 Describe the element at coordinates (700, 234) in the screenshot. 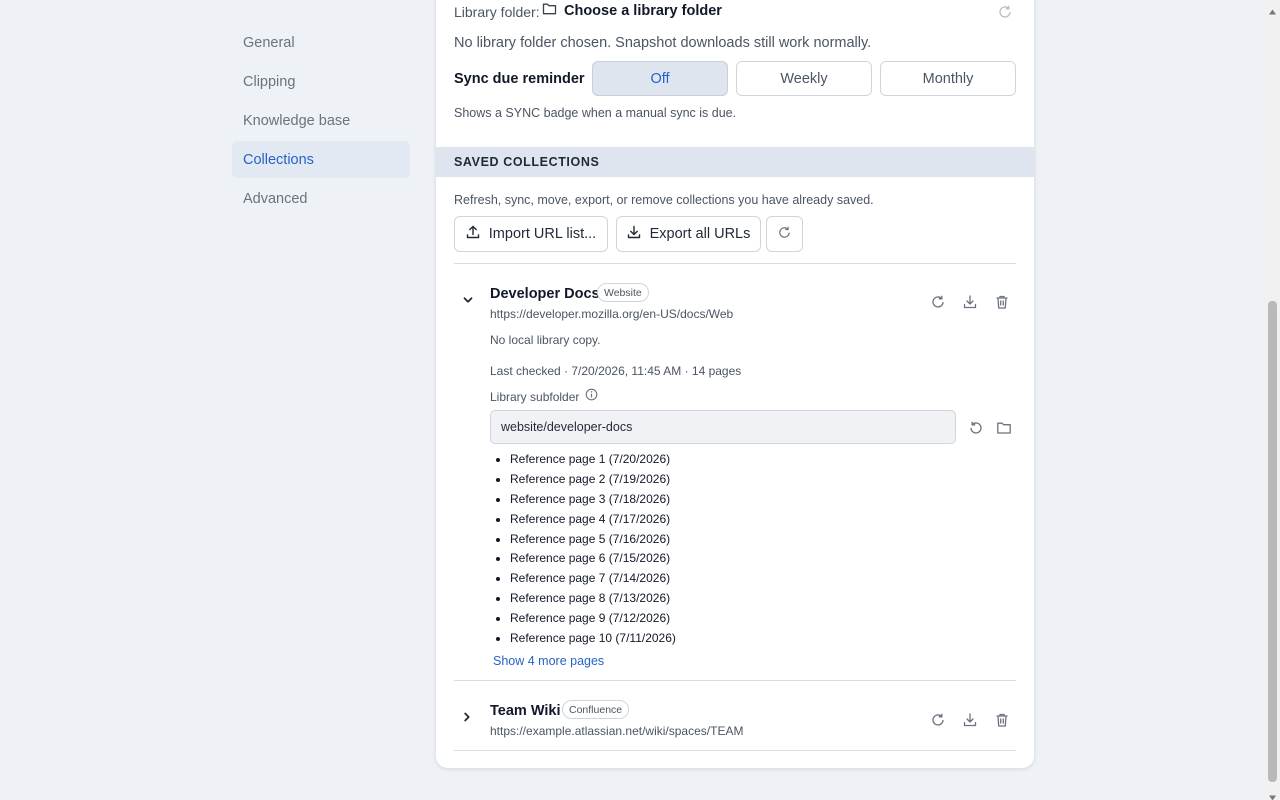

I see `export-all-urls-label: Export all URLs` at that location.